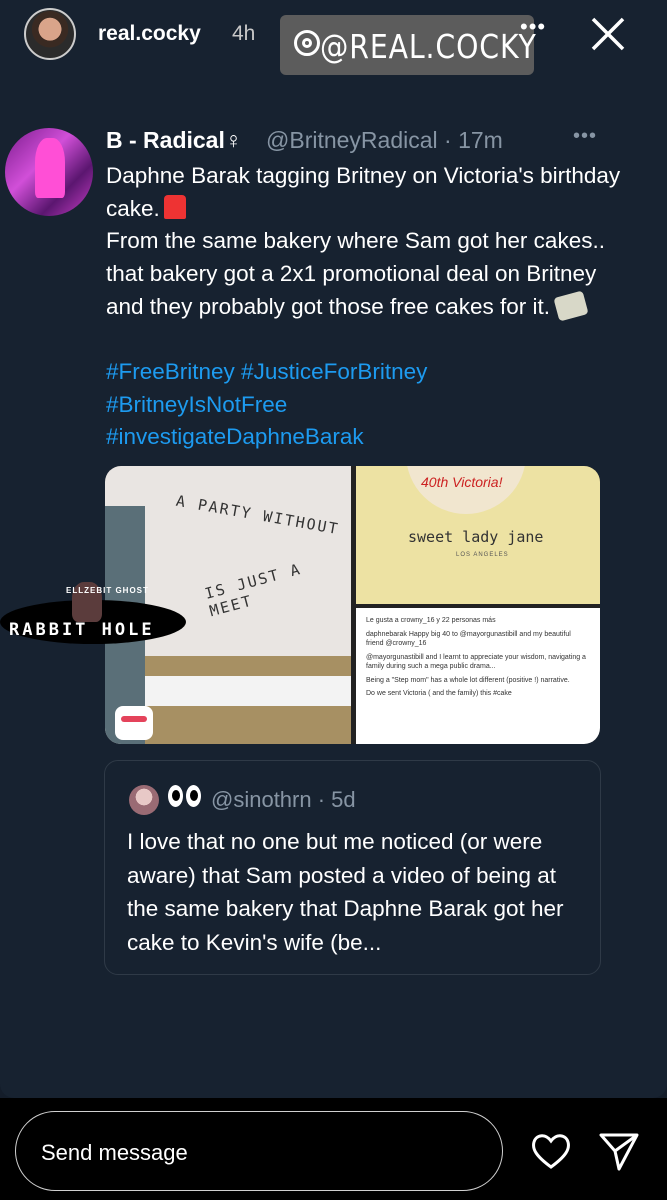 The width and height of the screenshot is (667, 1200). I want to click on wall-text-2: IS JUST A MEET, so click(253, 590).